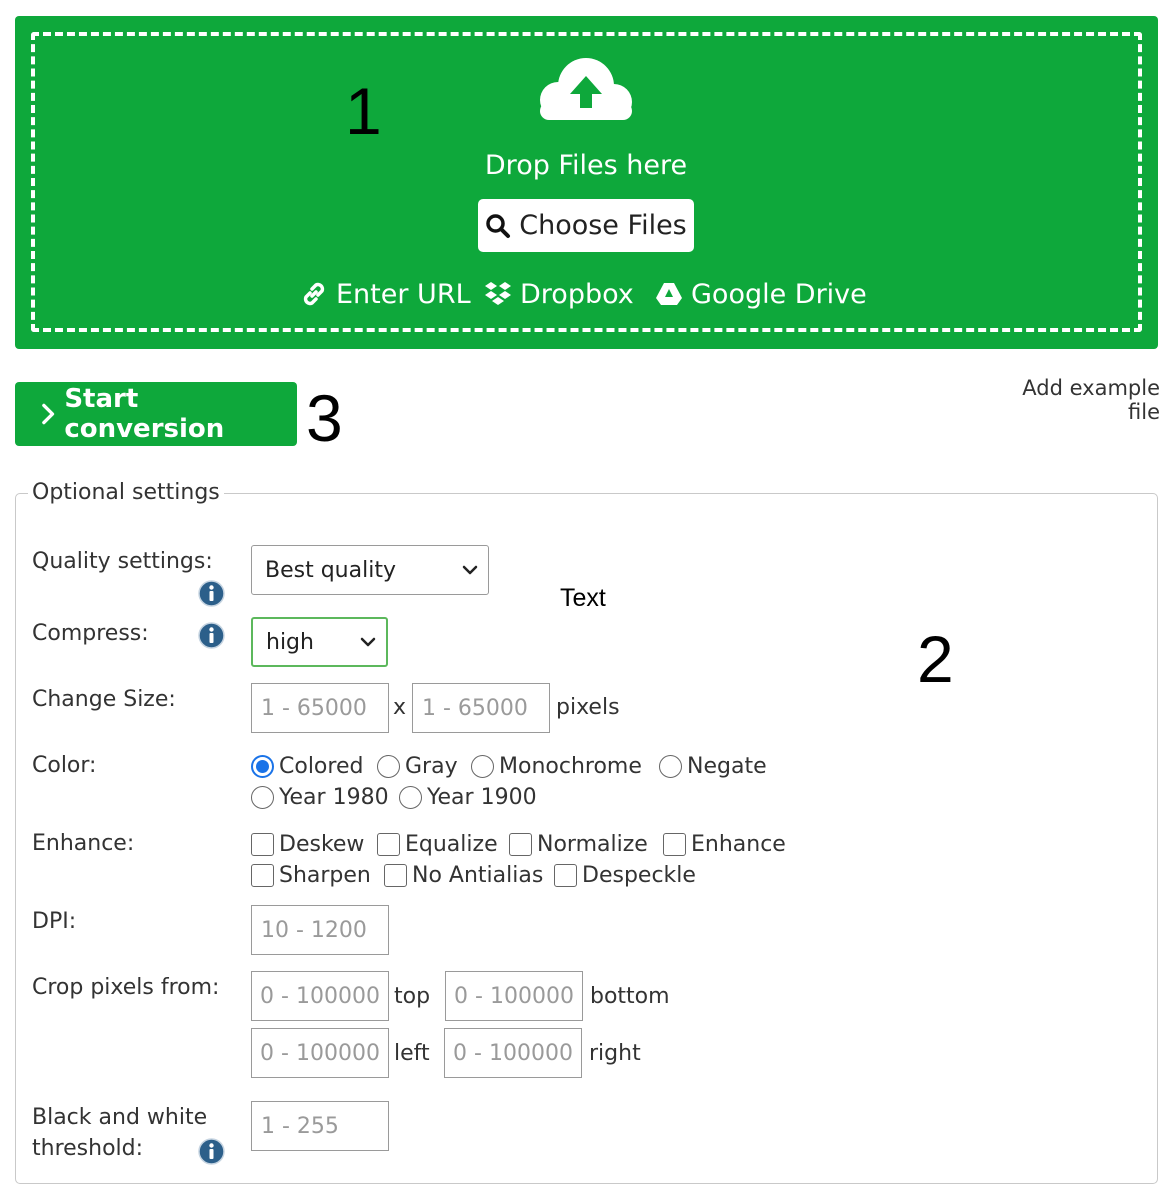  I want to click on color-option-label: Gray, so click(431, 766).